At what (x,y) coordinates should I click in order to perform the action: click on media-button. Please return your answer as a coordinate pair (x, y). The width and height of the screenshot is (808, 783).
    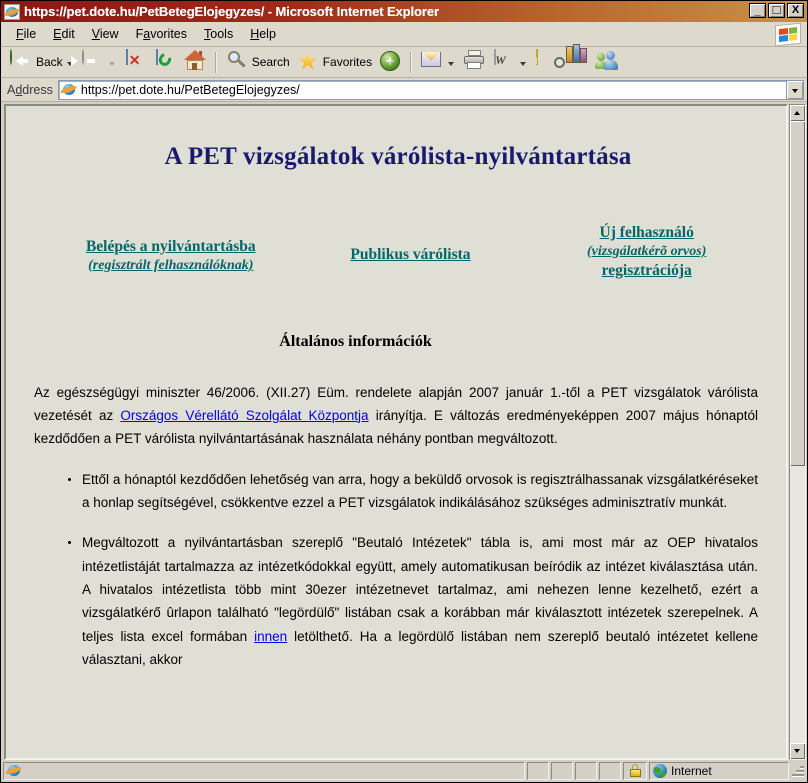
    Looking at the image, I should click on (390, 62).